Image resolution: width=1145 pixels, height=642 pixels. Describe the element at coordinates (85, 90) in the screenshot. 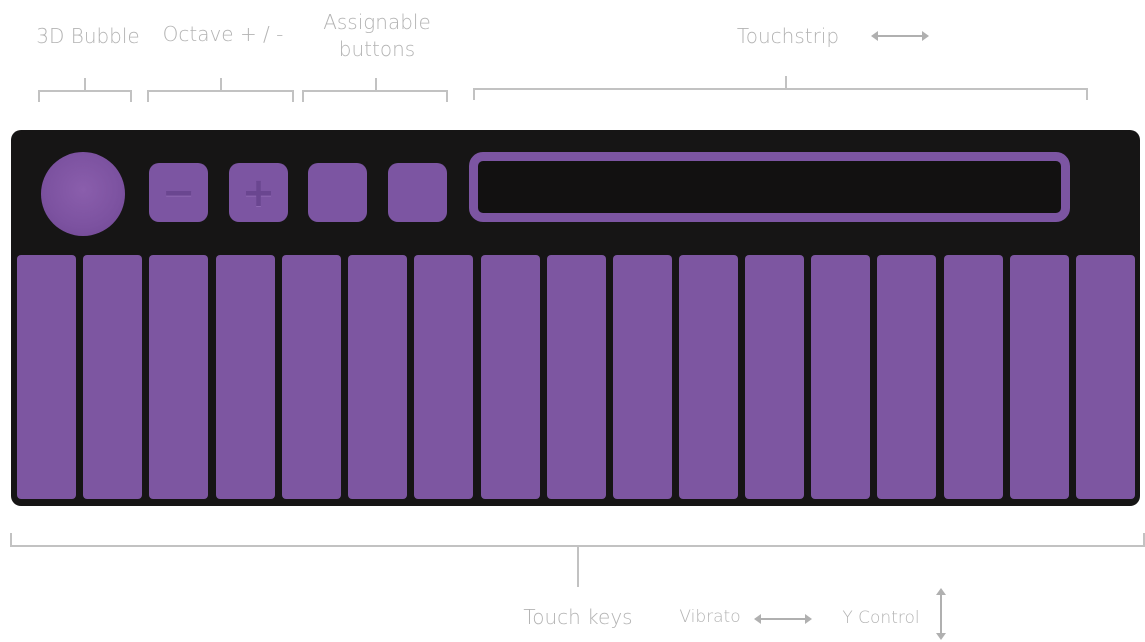

I see `bracket-bubble` at that location.